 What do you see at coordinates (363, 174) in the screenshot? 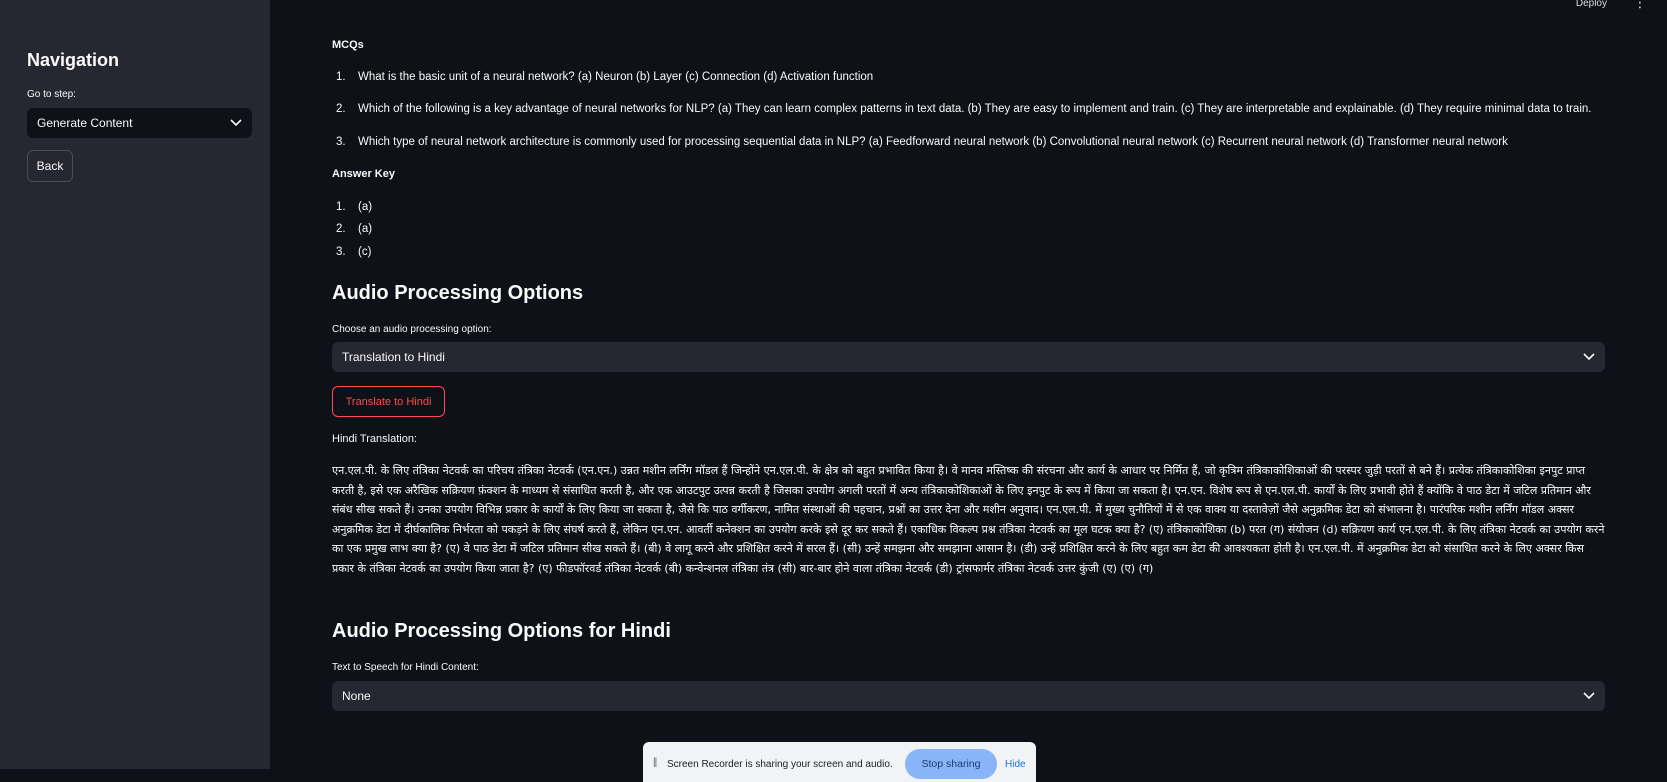
I see `answer-key-heading: Answer Key` at bounding box center [363, 174].